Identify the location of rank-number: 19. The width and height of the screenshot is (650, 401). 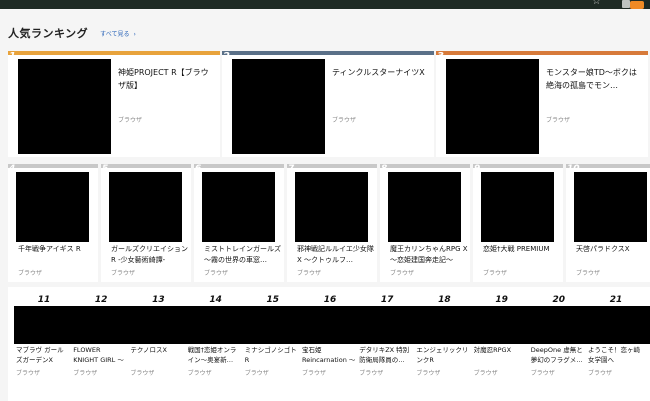
(501, 300).